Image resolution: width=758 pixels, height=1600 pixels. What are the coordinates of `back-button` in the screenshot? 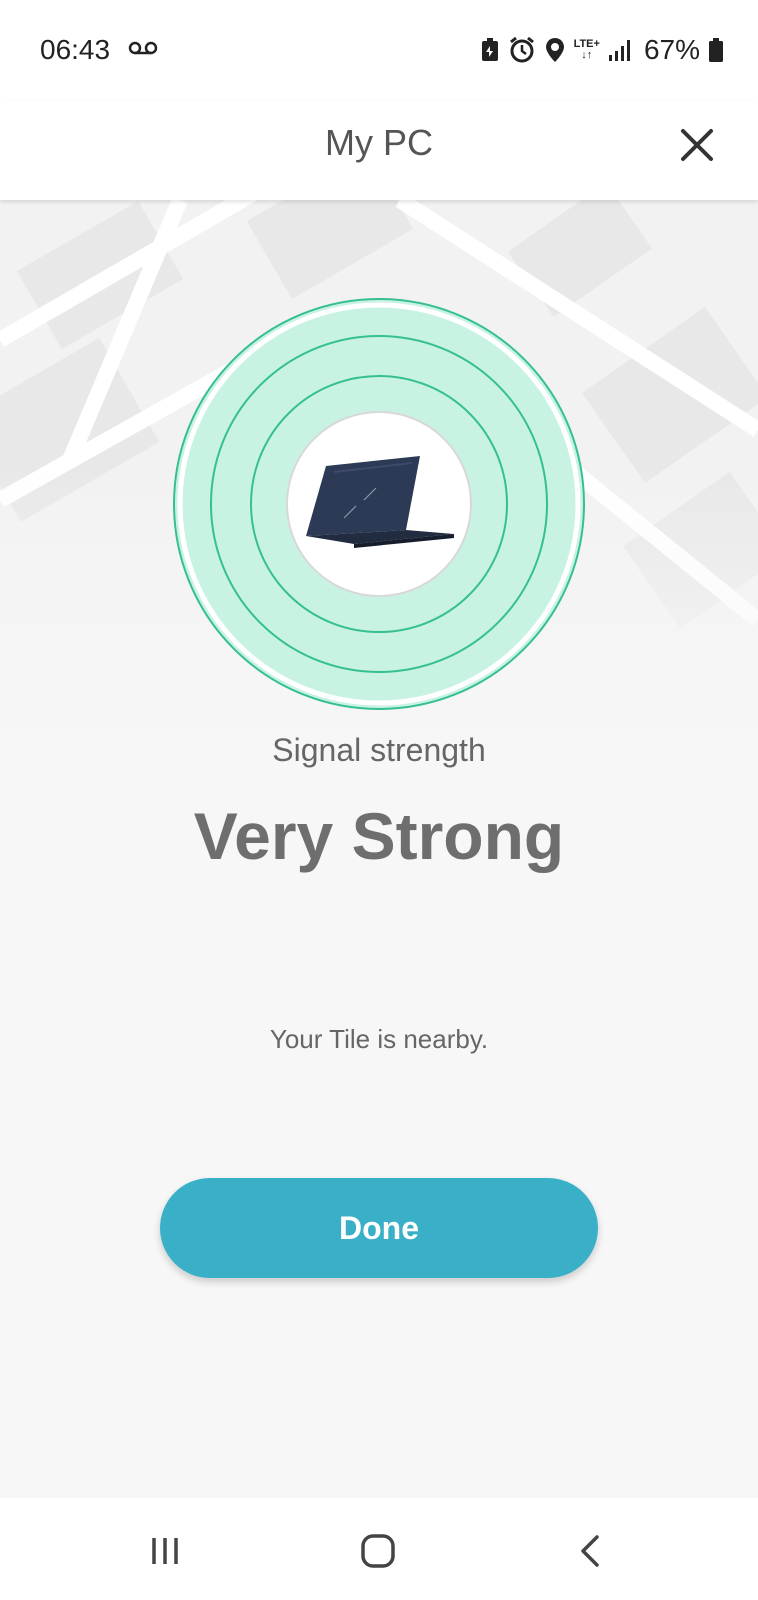 It's located at (590, 1551).